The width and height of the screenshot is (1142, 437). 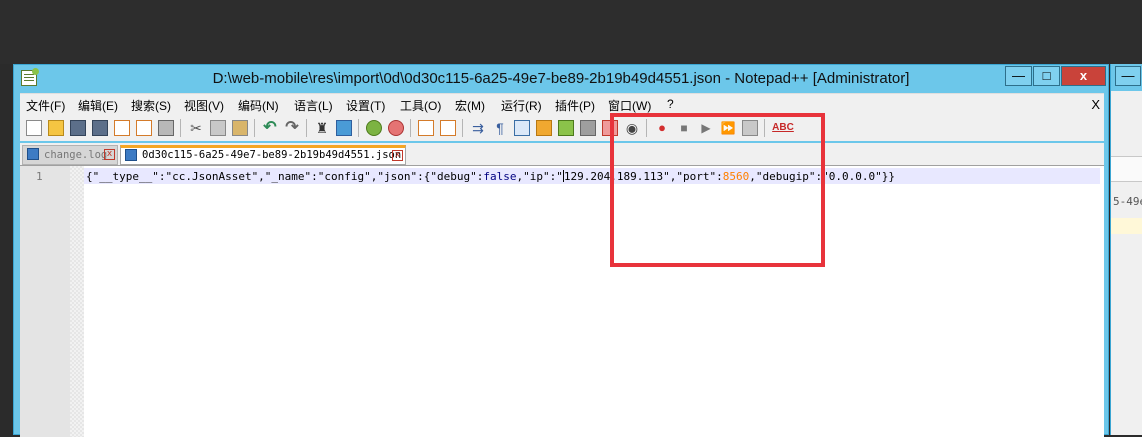 What do you see at coordinates (544, 128) in the screenshot?
I see `user-language-icon` at bounding box center [544, 128].